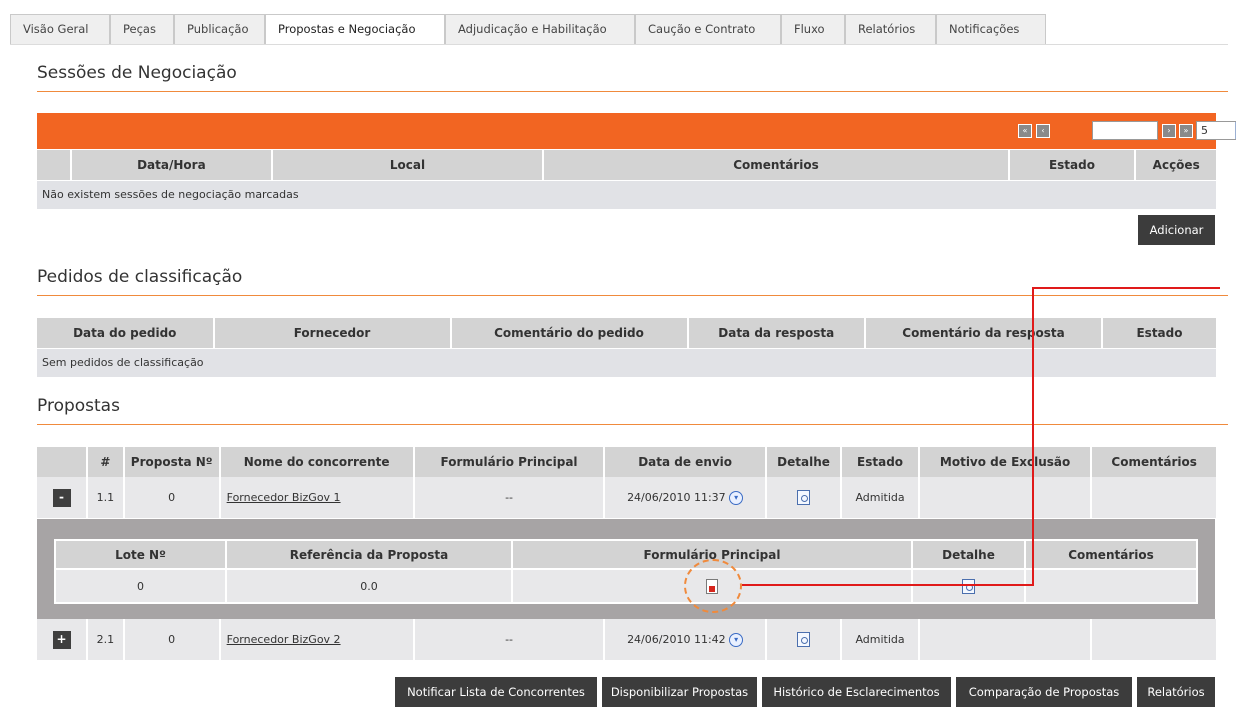  Describe the element at coordinates (1169, 131) in the screenshot. I see `next-page-icon: ›` at that location.